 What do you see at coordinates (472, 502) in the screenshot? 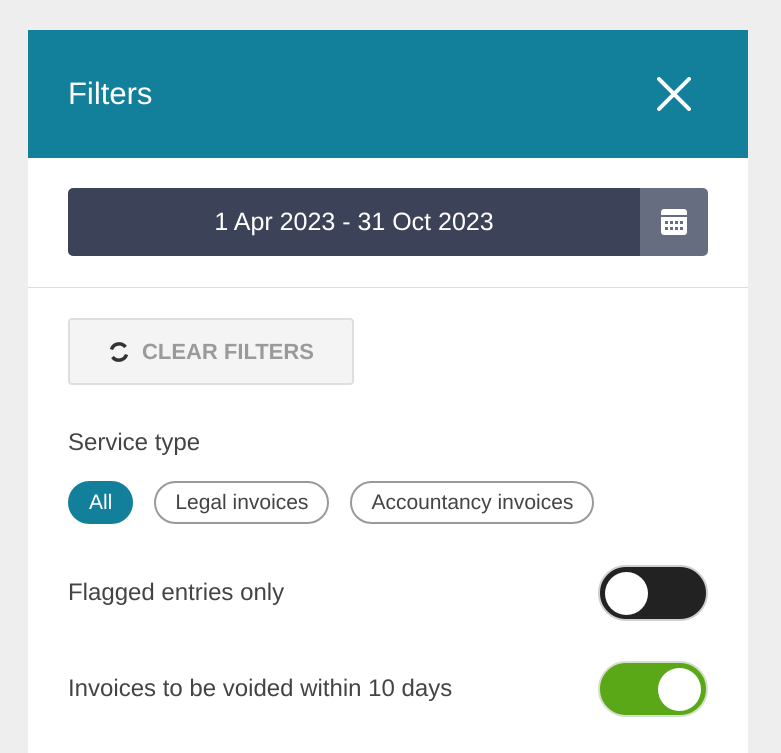
I see `filter-chip: Accountancy invoices` at bounding box center [472, 502].